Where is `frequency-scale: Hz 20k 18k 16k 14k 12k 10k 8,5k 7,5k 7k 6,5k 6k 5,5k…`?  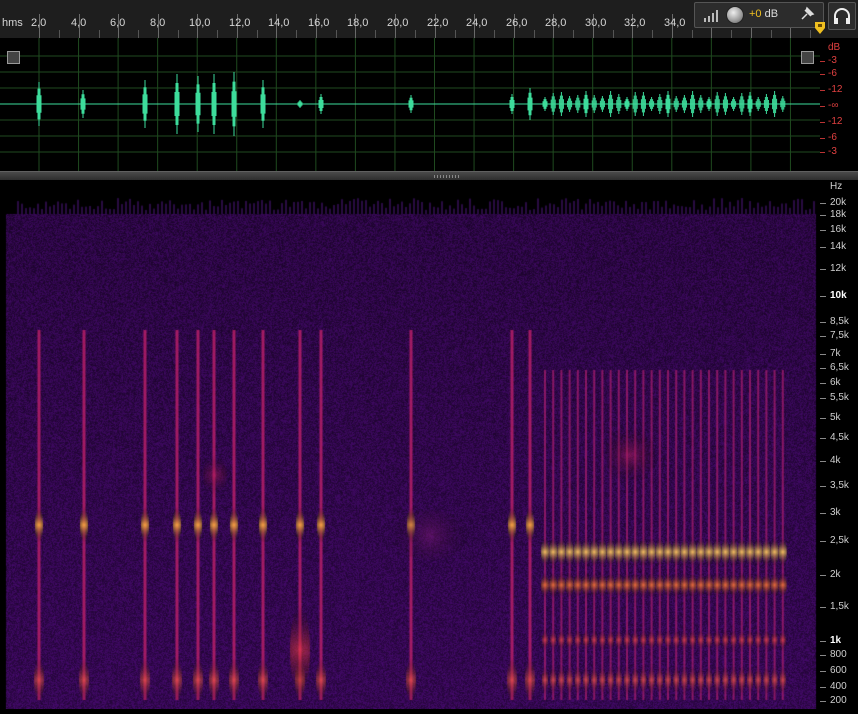 frequency-scale: Hz 20k 18k 16k 14k 12k 10k 8,5k 7,5k 7k 6,5k 6k 5,5k… is located at coordinates (839, 444).